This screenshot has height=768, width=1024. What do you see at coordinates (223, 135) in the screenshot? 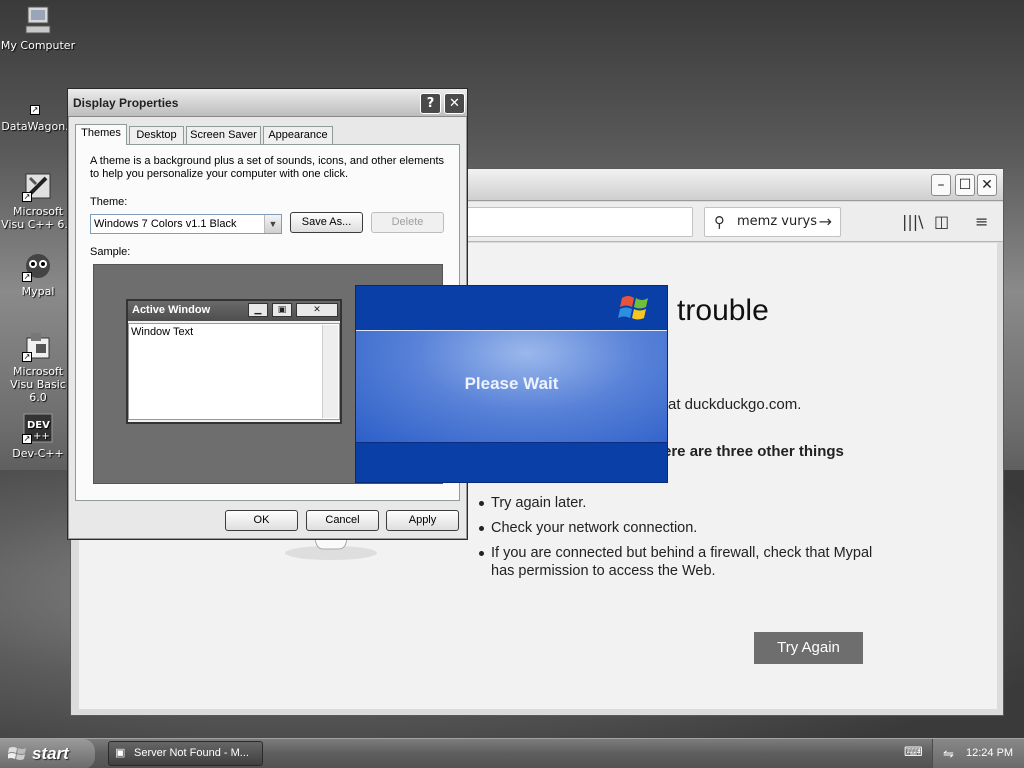
I see `tab-screen-saver: Screen Saver` at bounding box center [223, 135].